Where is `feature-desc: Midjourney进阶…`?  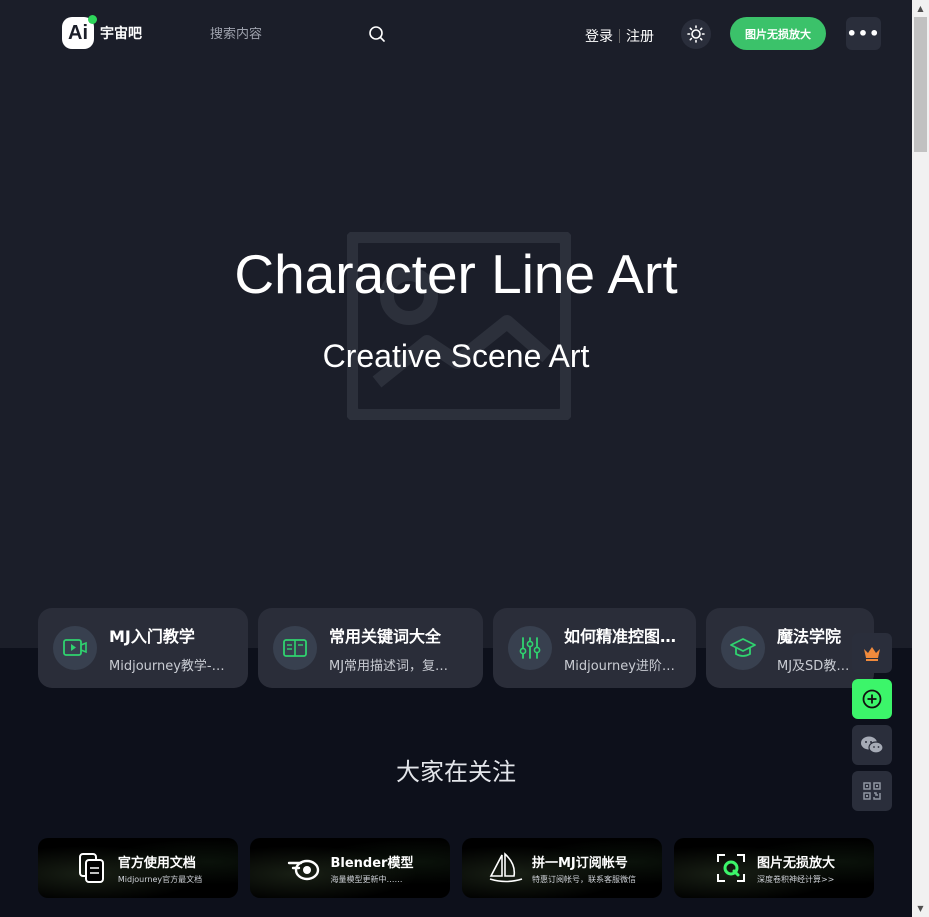 feature-desc: Midjourney进阶… is located at coordinates (619, 666).